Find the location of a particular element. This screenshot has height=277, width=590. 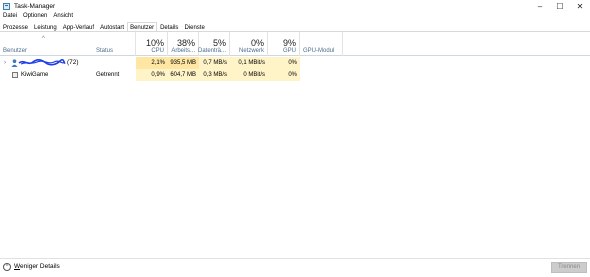

column-cpu: 10% CPU is located at coordinates (152, 44).